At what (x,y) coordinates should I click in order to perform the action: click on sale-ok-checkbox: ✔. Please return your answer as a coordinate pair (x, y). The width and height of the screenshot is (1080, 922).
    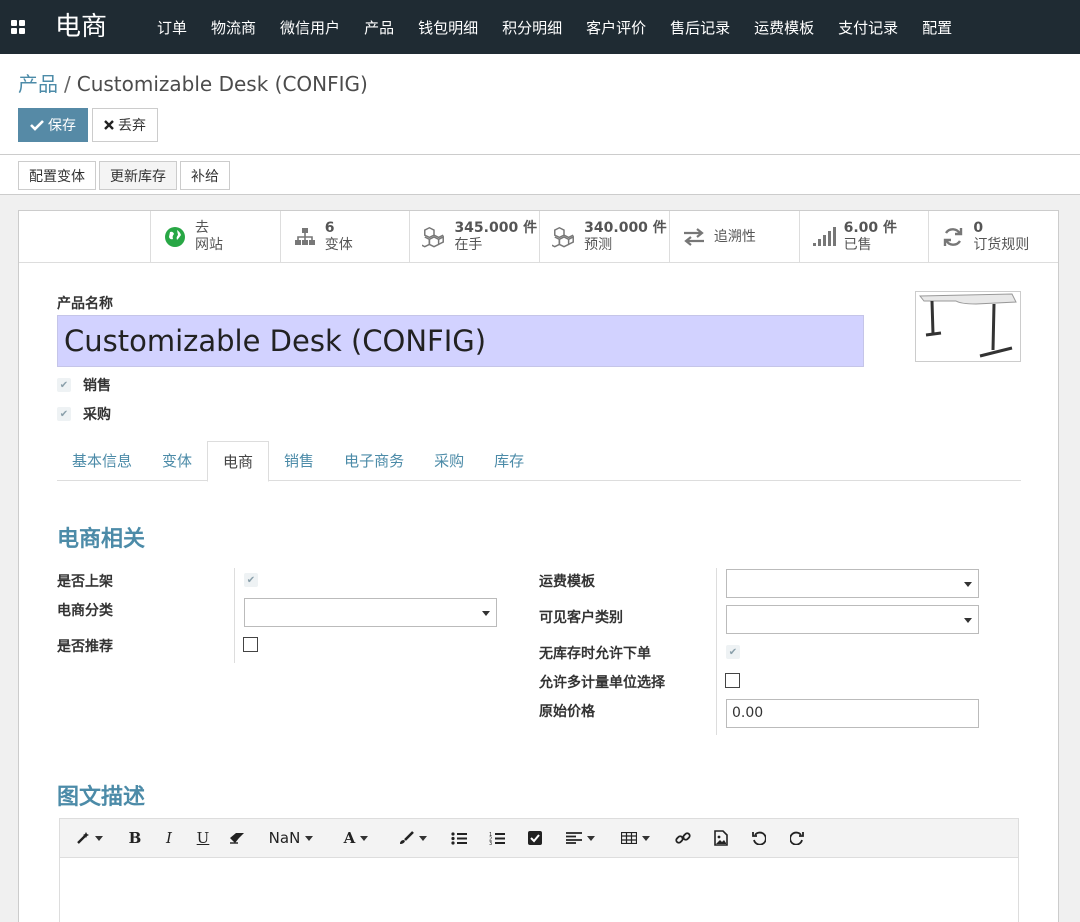
    Looking at the image, I should click on (64, 385).